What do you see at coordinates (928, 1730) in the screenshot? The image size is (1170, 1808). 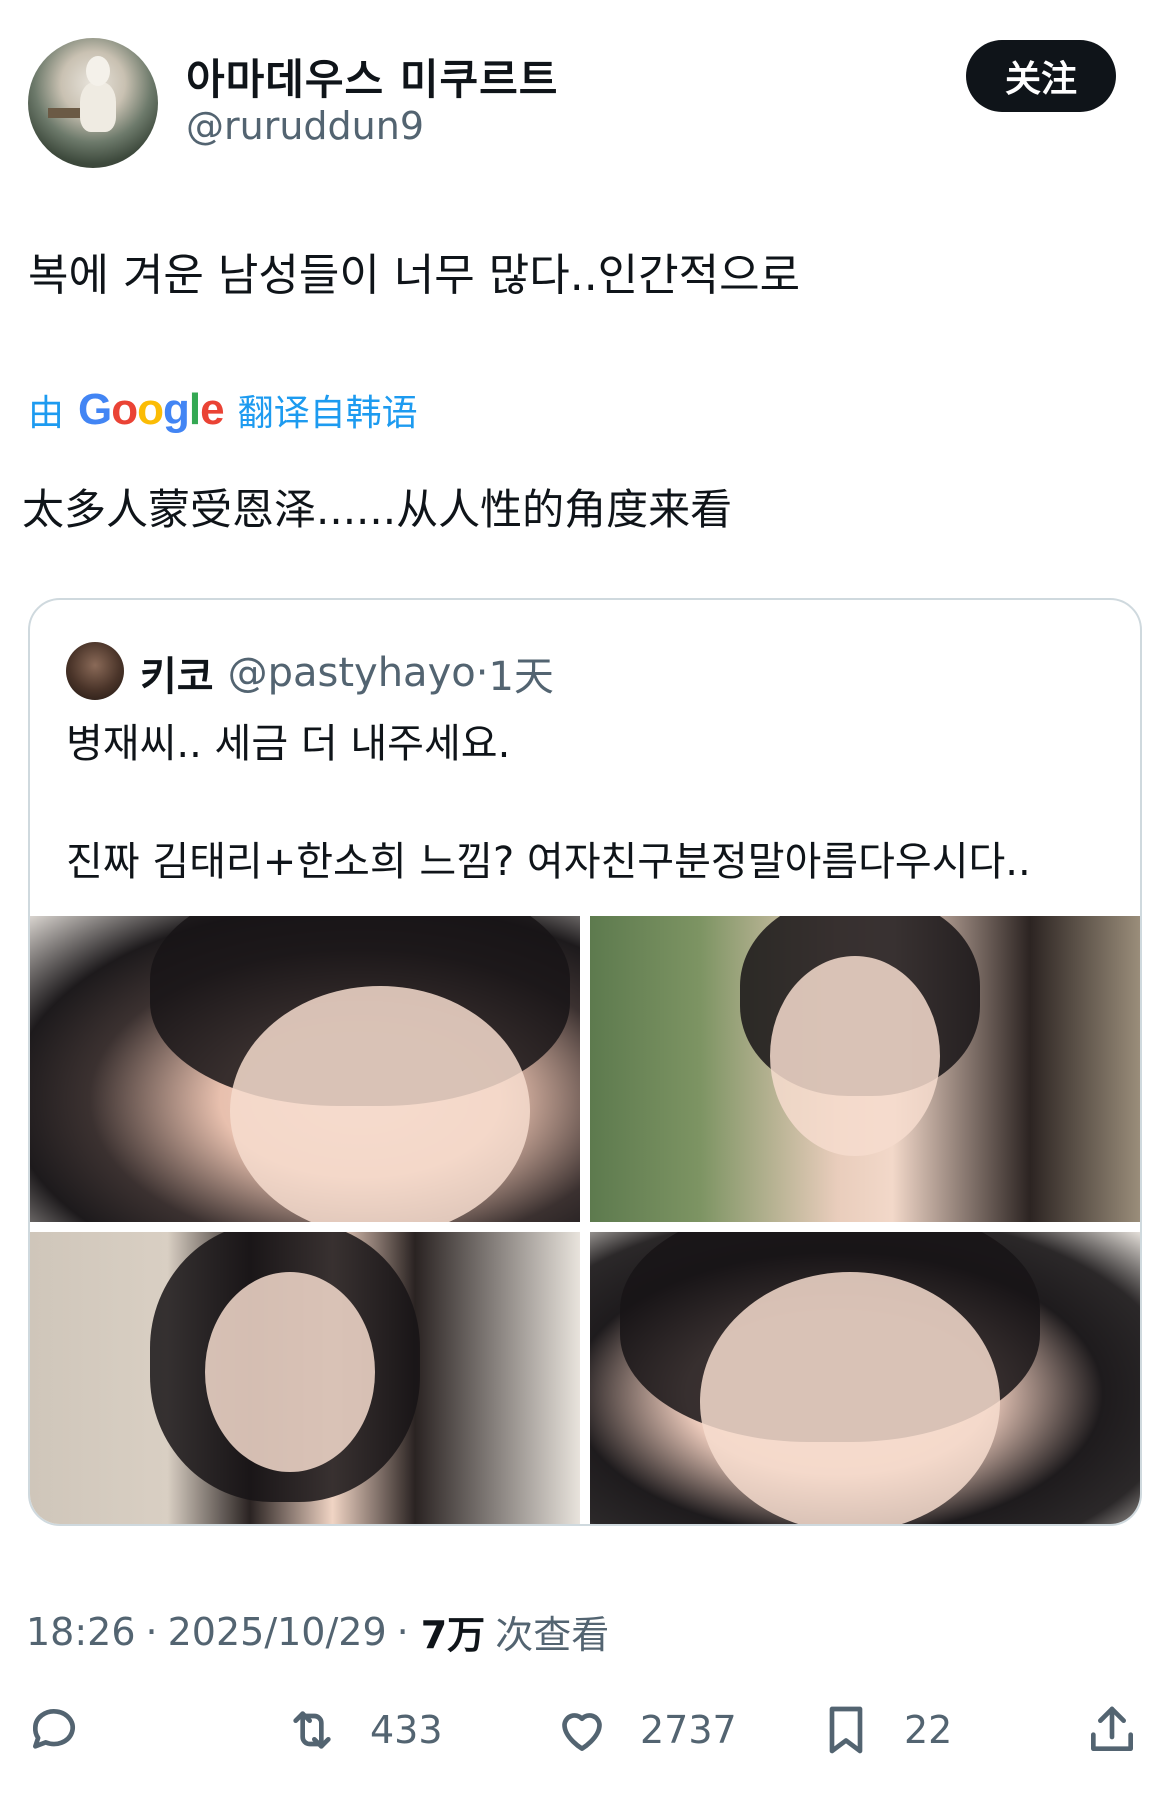 I see `bookmark-count: 22` at bounding box center [928, 1730].